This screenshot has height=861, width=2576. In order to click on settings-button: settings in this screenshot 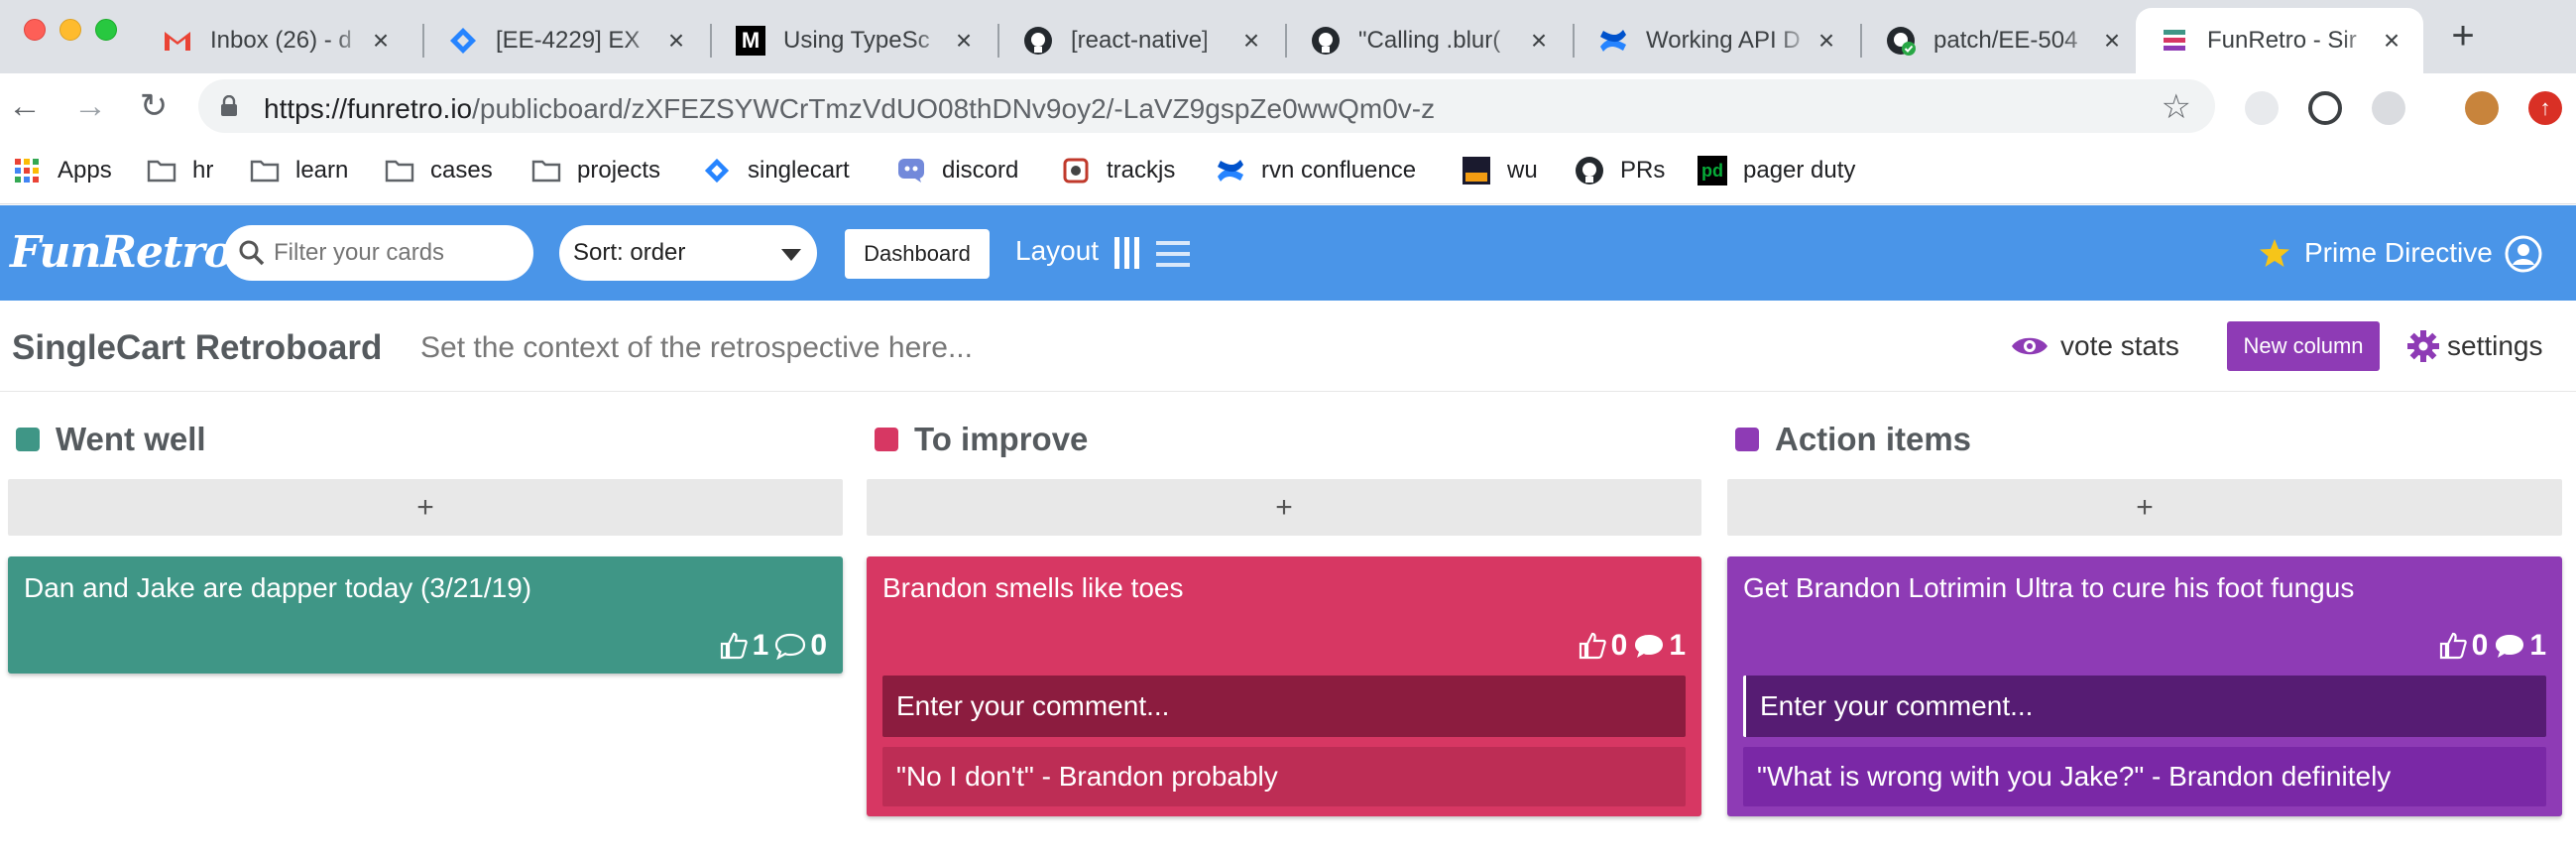, I will do `click(2475, 346)`.